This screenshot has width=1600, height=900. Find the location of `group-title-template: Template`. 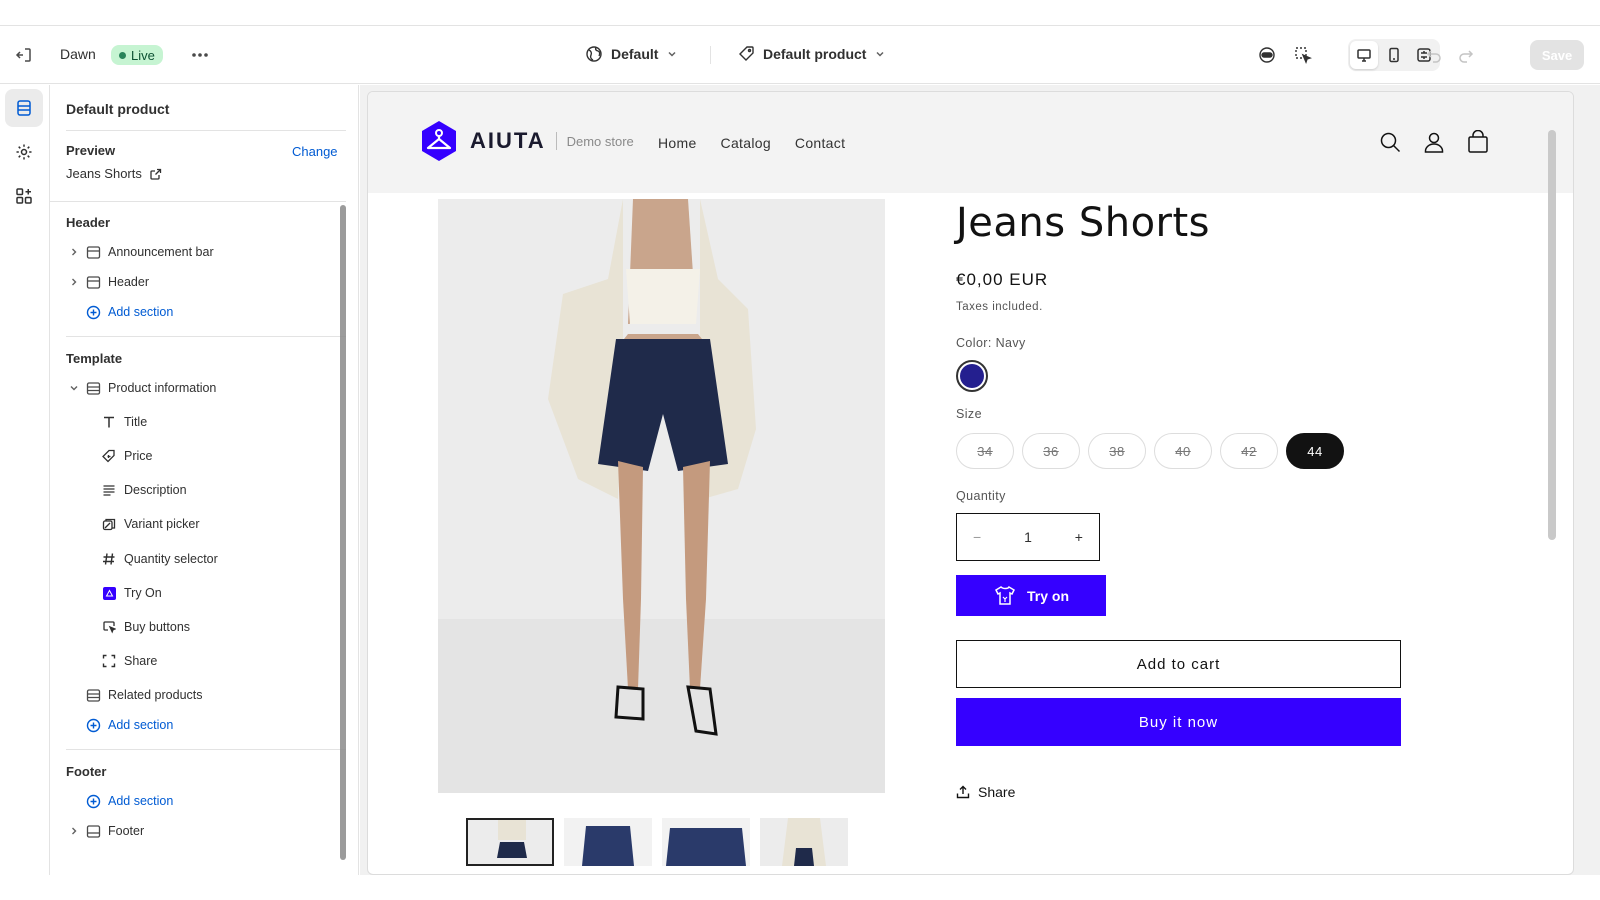

group-title-template: Template is located at coordinates (94, 358).